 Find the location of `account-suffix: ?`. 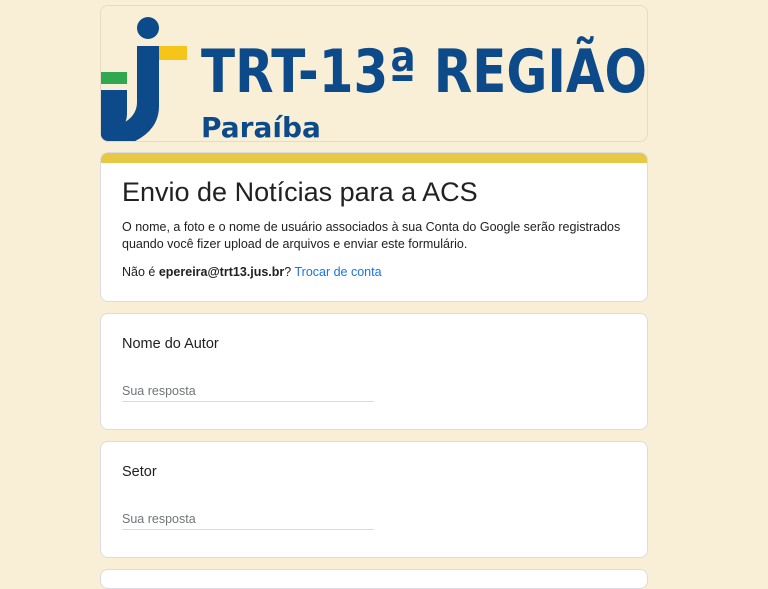

account-suffix: ? is located at coordinates (289, 272).